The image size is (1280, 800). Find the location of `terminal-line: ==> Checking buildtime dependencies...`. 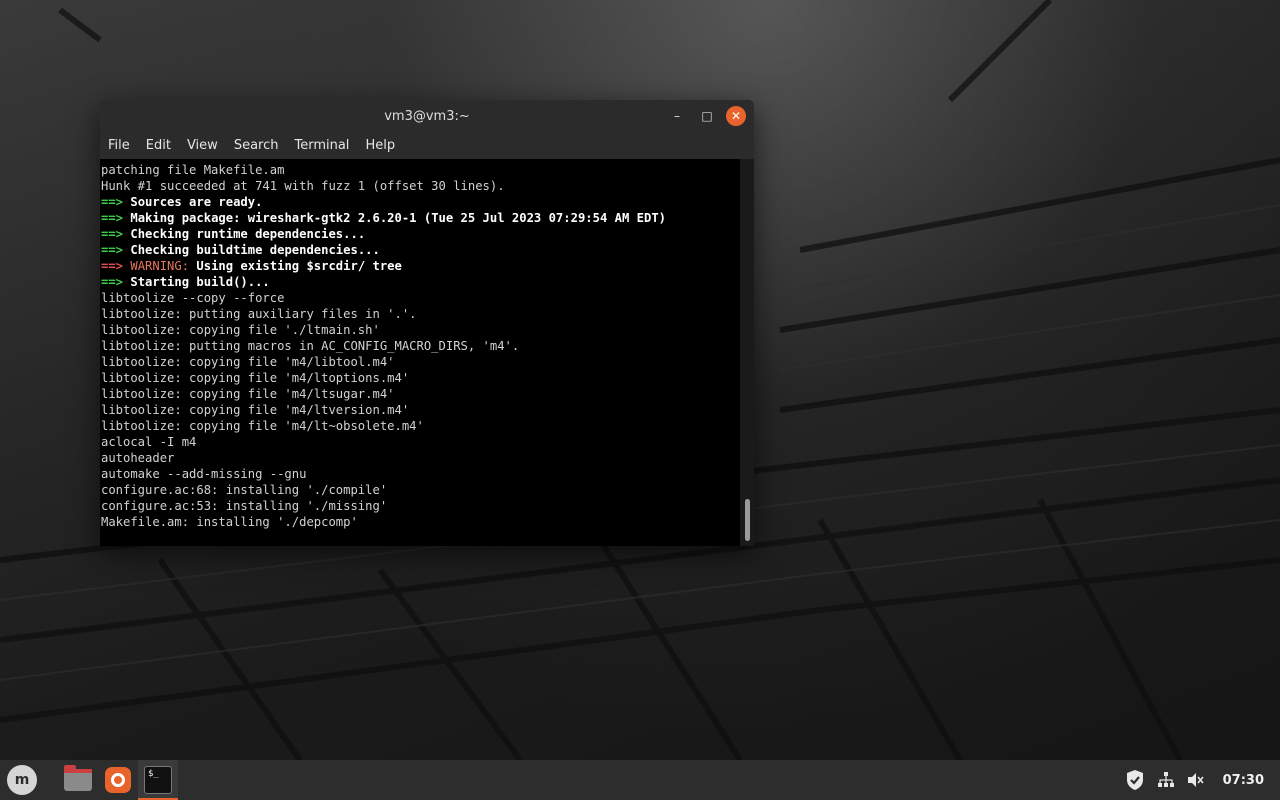

terminal-line: ==> Checking buildtime dependencies... is located at coordinates (240, 250).